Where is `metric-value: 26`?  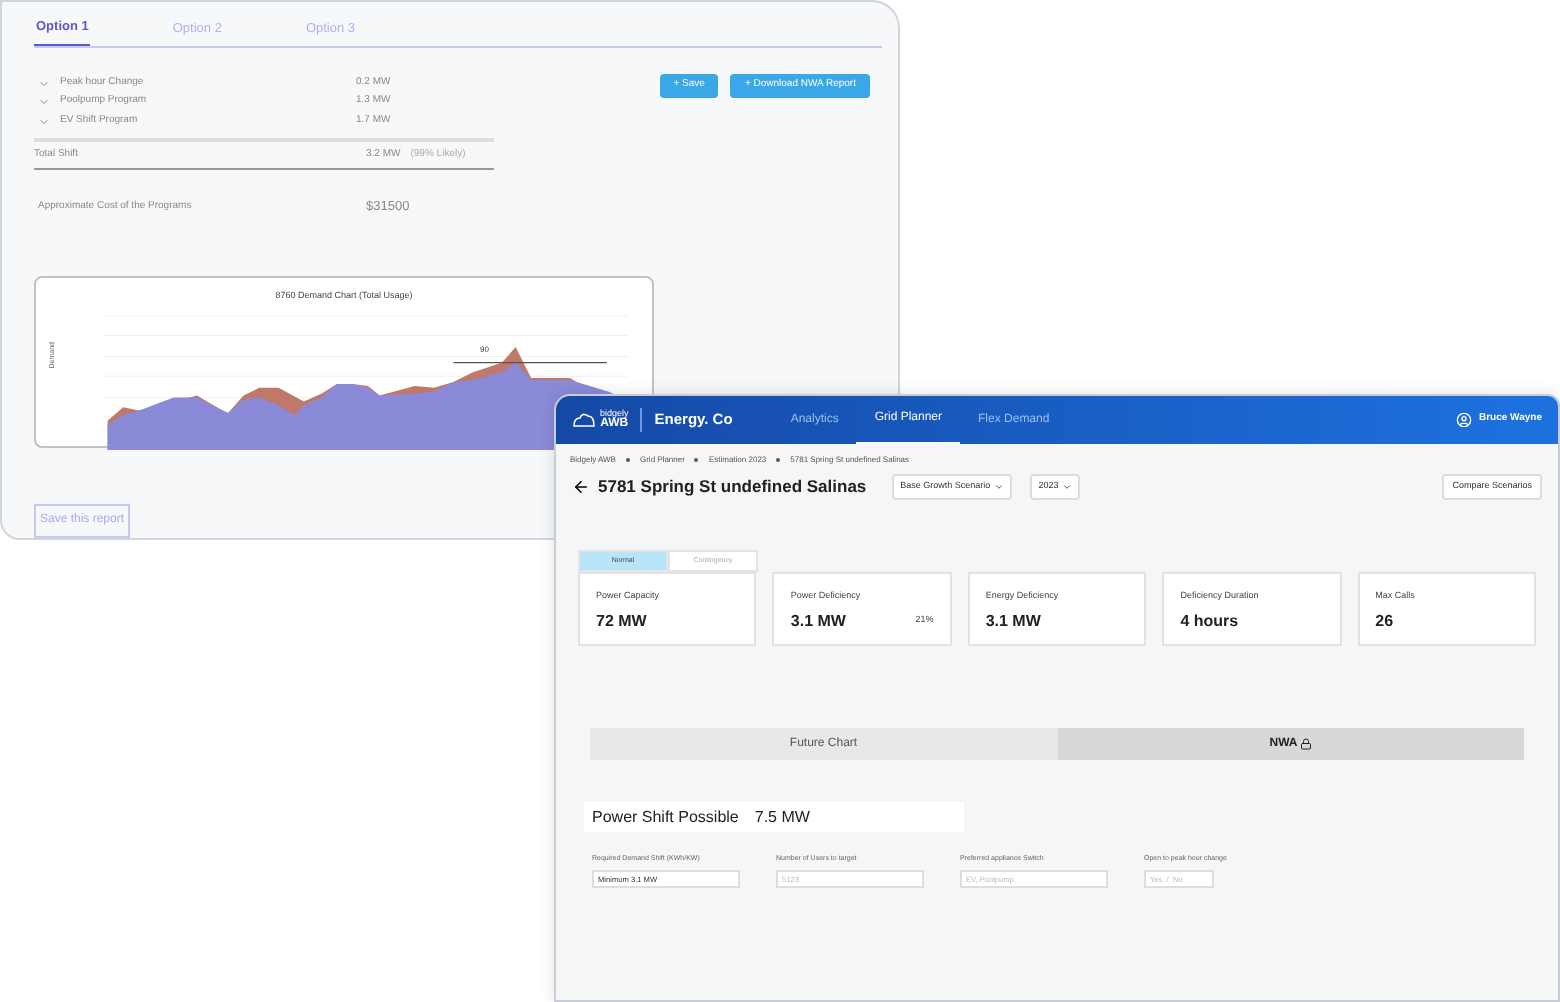 metric-value: 26 is located at coordinates (1384, 621).